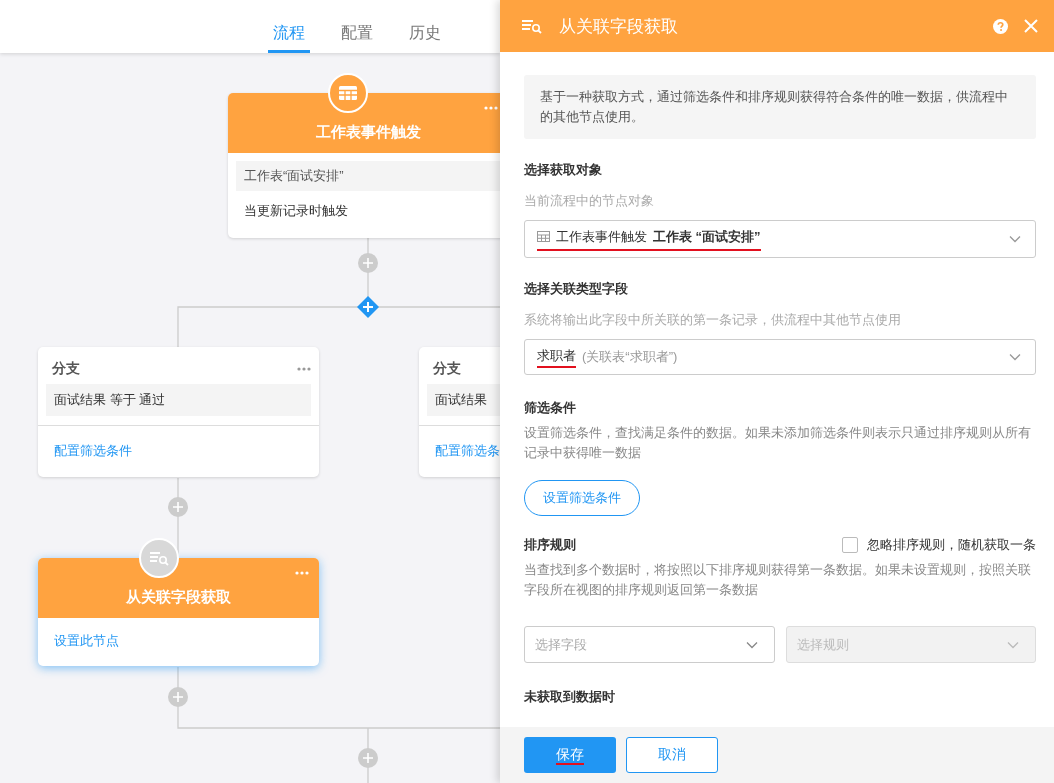 This screenshot has height=783, width=1054. What do you see at coordinates (550, 545) in the screenshot?
I see `section-heading: 排序规则` at bounding box center [550, 545].